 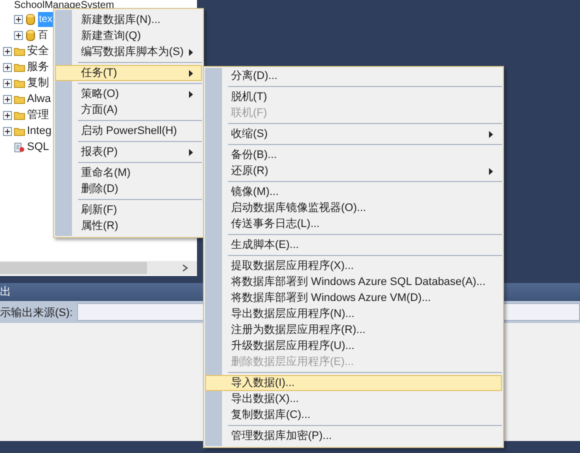 What do you see at coordinates (353, 97) in the screenshot?
I see `menu-item: 脱机(T)` at bounding box center [353, 97].